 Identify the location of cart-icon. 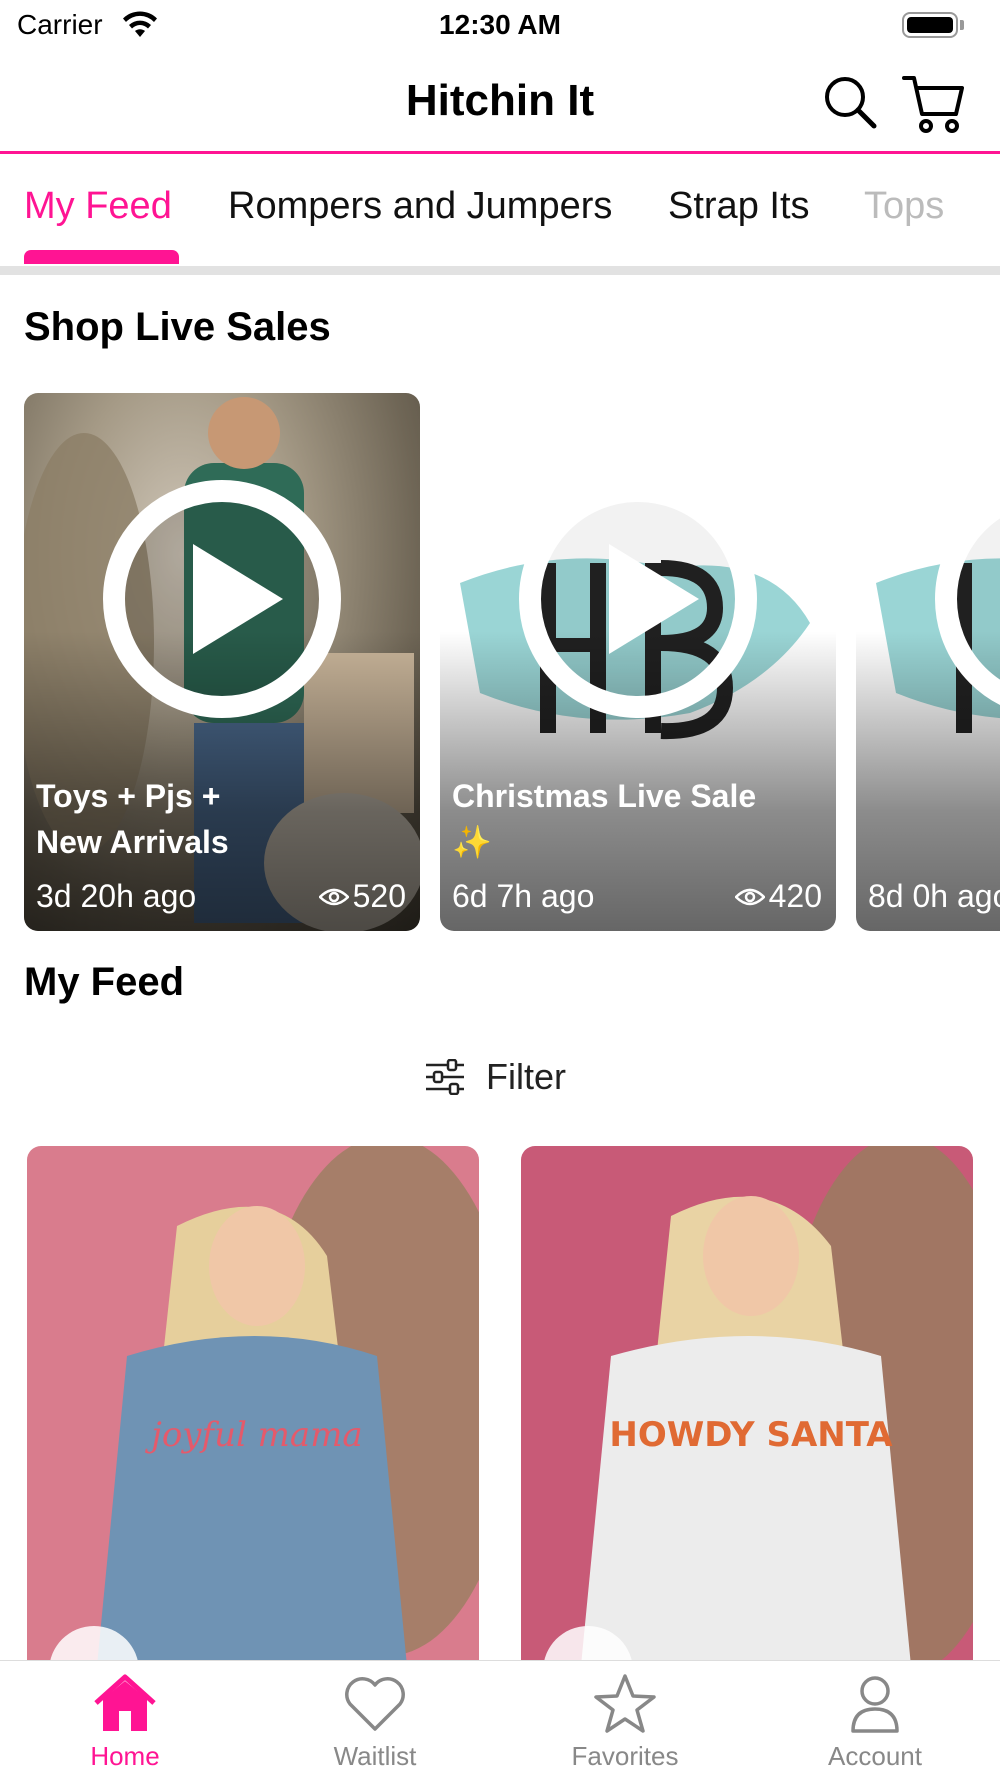
(933, 103).